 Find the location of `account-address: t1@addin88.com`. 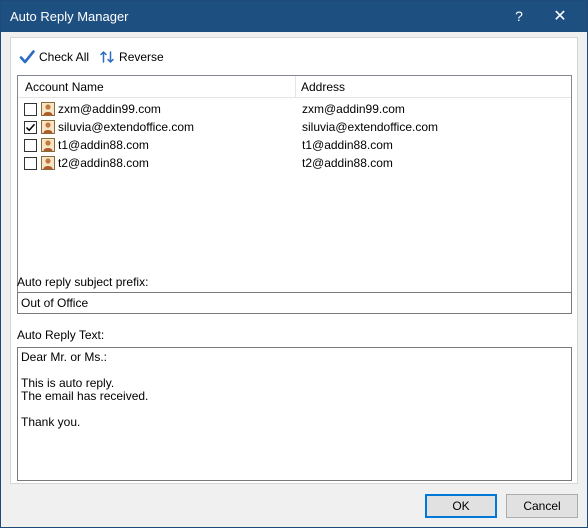

account-address: t1@addin88.com is located at coordinates (347, 145).